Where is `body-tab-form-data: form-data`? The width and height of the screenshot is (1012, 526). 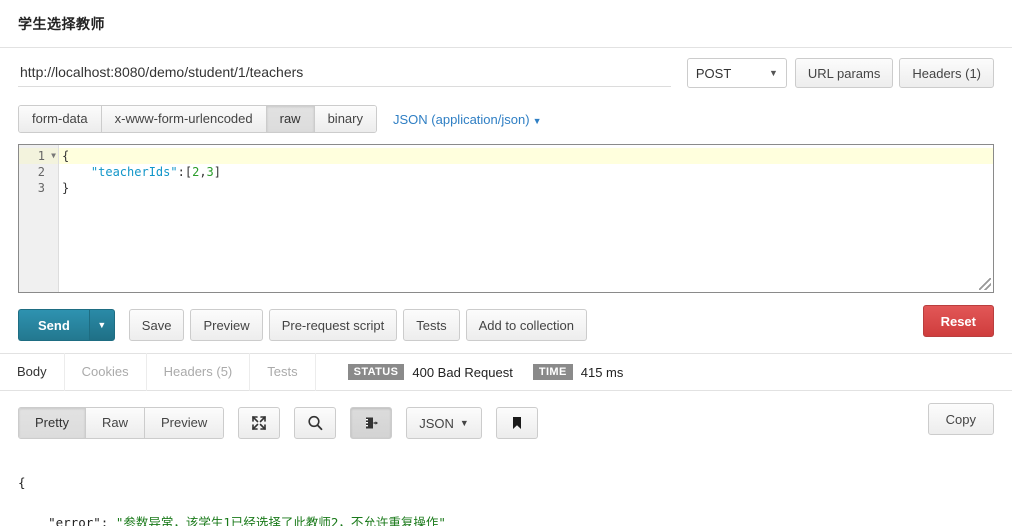
body-tab-form-data: form-data is located at coordinates (60, 119).